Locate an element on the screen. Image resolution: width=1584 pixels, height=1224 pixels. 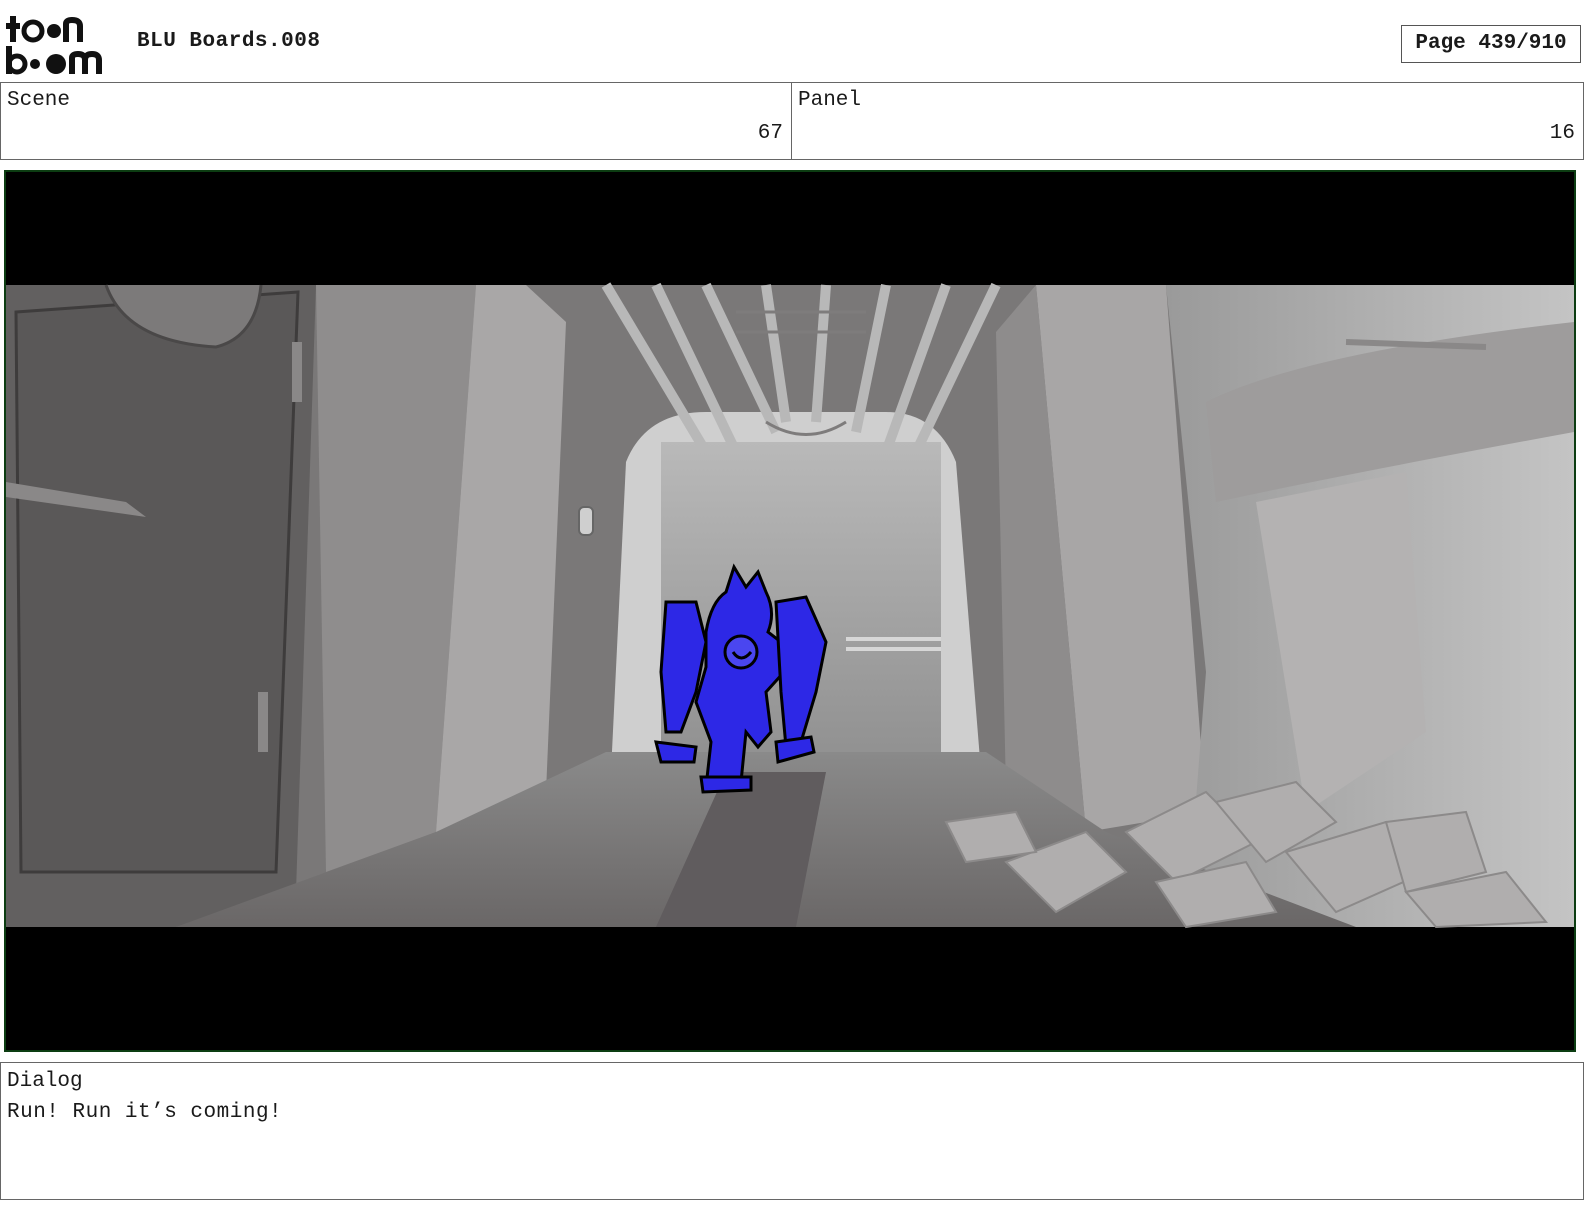
panel-label: Panel is located at coordinates (830, 100).